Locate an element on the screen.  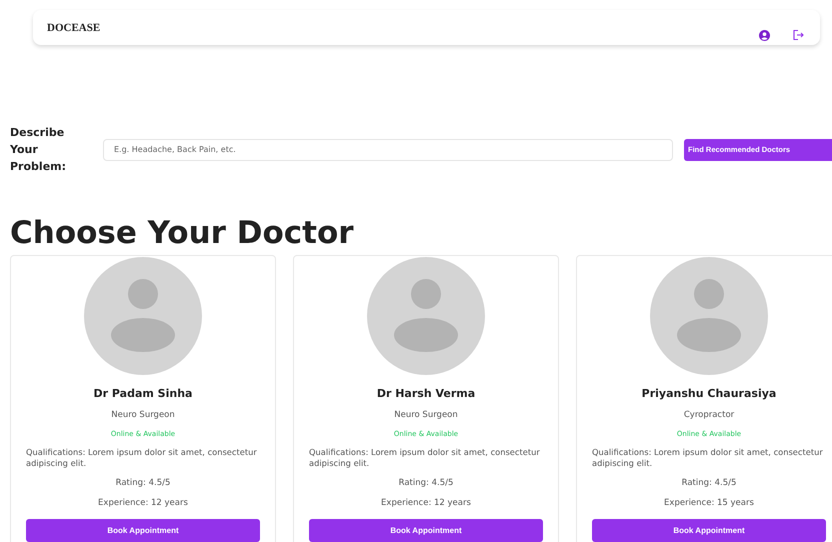
user-icon is located at coordinates (764, 35).